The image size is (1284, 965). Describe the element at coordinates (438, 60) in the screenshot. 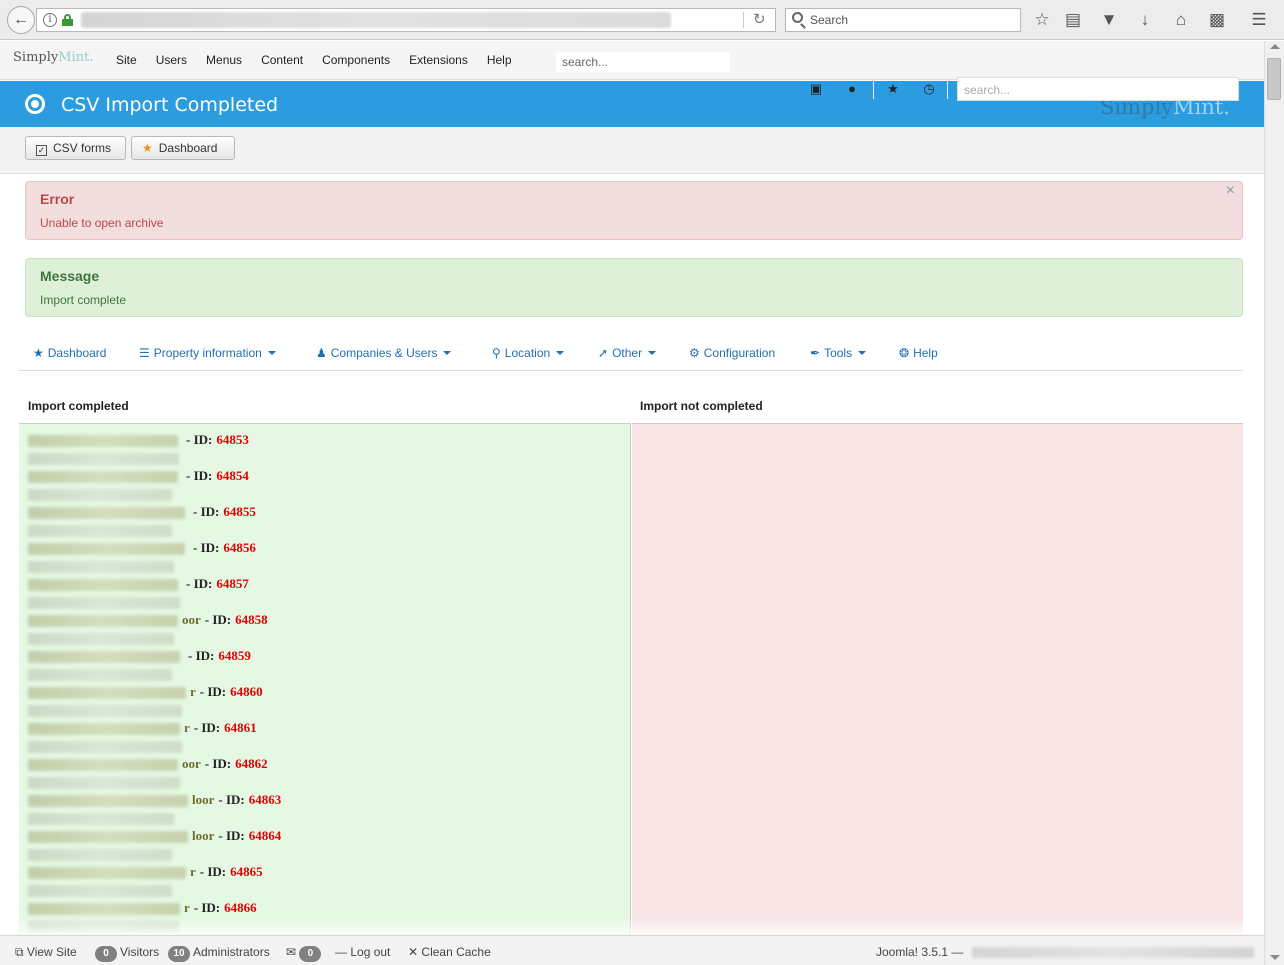

I see `menu-extensions: Extensions` at that location.